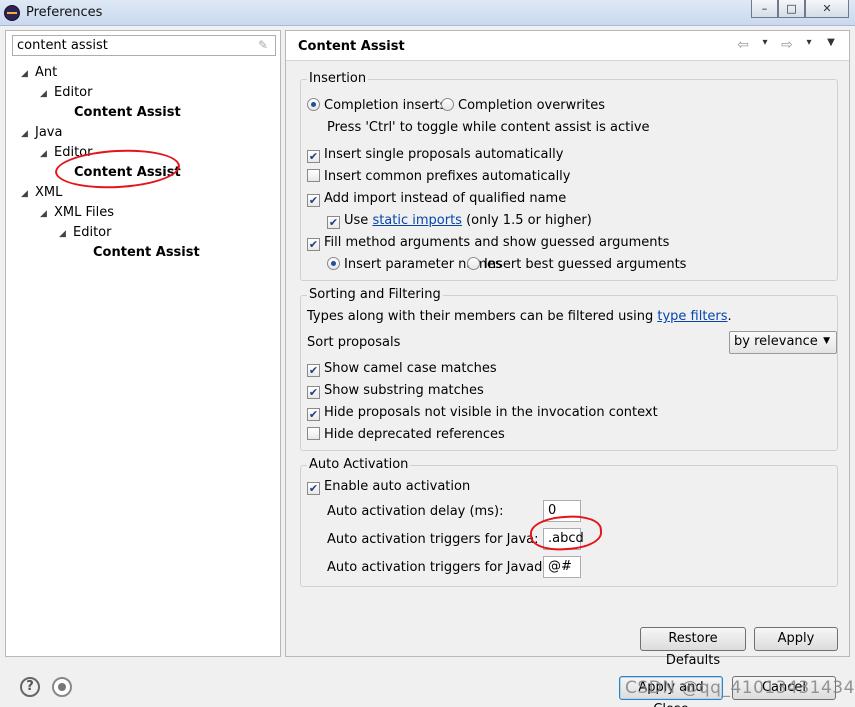  What do you see at coordinates (127, 113) in the screenshot?
I see `tree-item-ant-content-assist: Content Assist` at bounding box center [127, 113].